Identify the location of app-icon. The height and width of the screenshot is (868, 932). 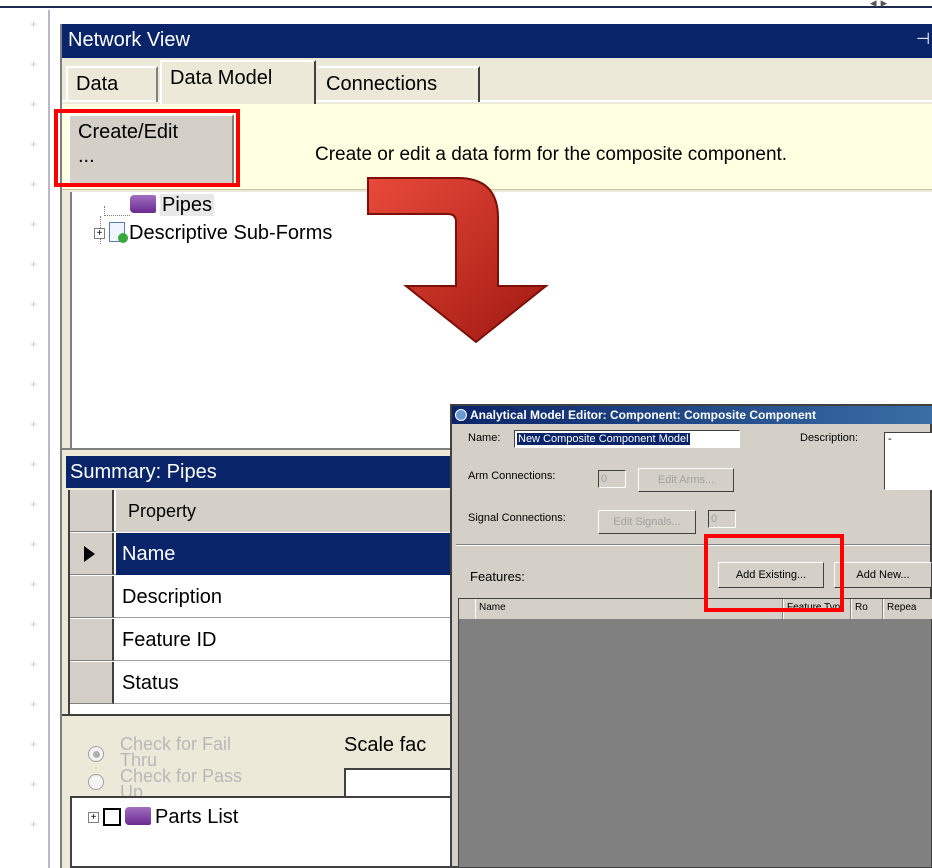
(461, 415).